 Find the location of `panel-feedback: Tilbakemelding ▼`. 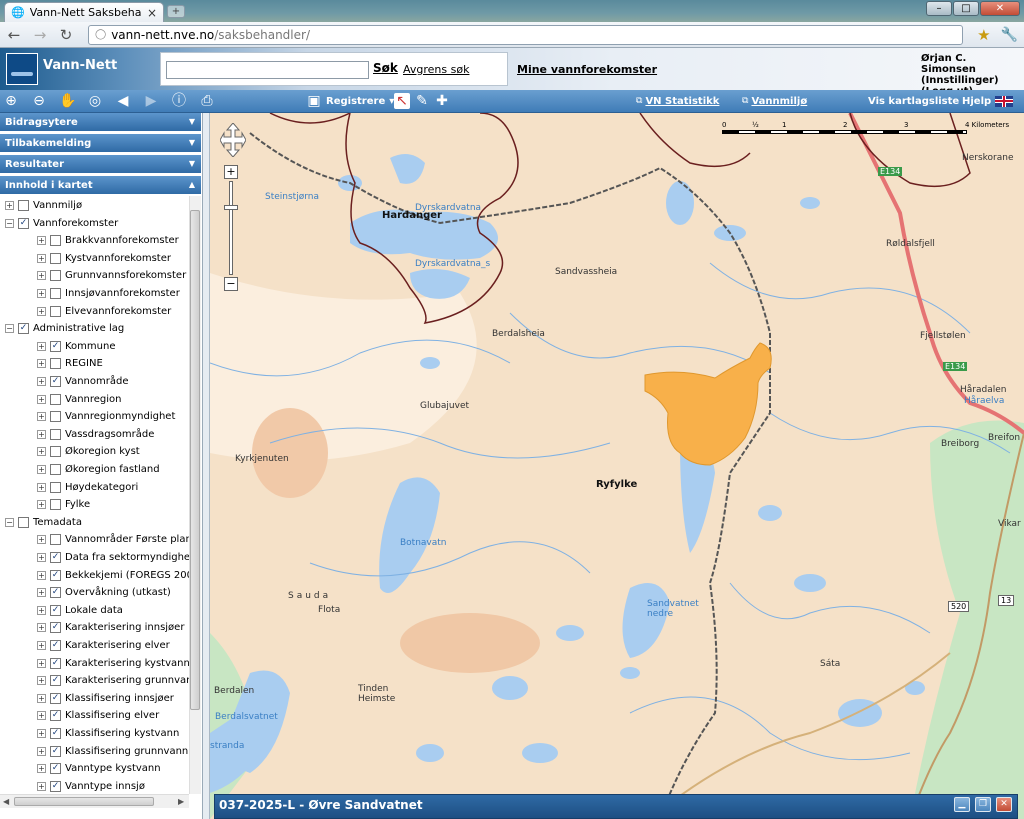

panel-feedback: Tilbakemelding ▼ is located at coordinates (100, 143).